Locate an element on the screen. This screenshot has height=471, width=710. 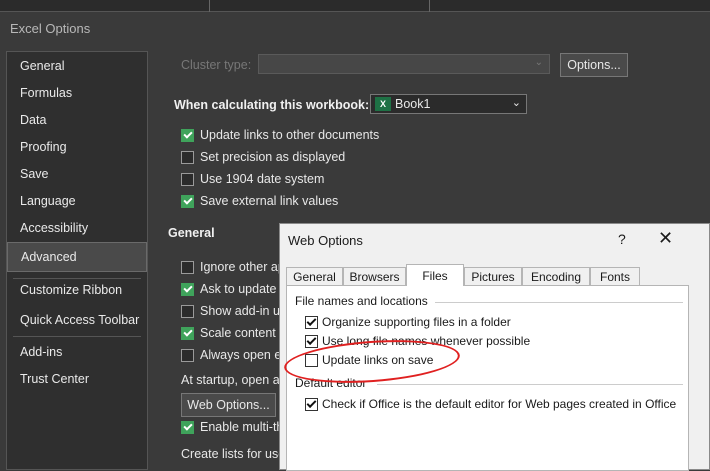
tab-pictures: Pictures is located at coordinates (493, 276).